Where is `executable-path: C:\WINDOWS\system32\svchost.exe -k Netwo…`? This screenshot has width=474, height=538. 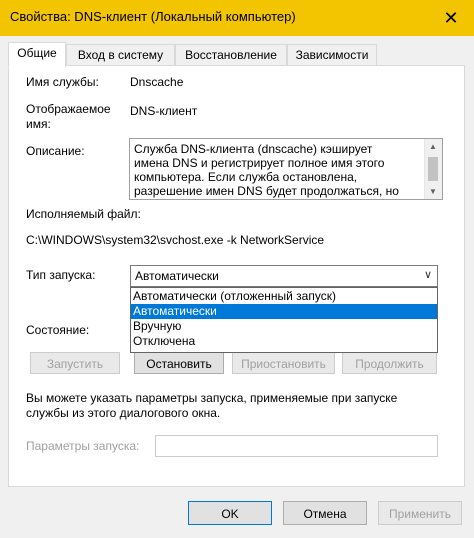 executable-path: C:\WINDOWS\system32\svchost.exe -k Netwo… is located at coordinates (175, 240).